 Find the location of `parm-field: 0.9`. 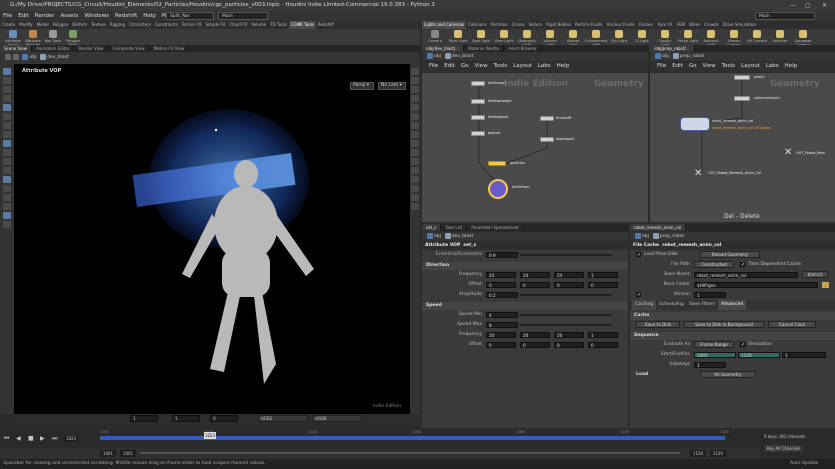

parm-field: 0.9 is located at coordinates (502, 255).